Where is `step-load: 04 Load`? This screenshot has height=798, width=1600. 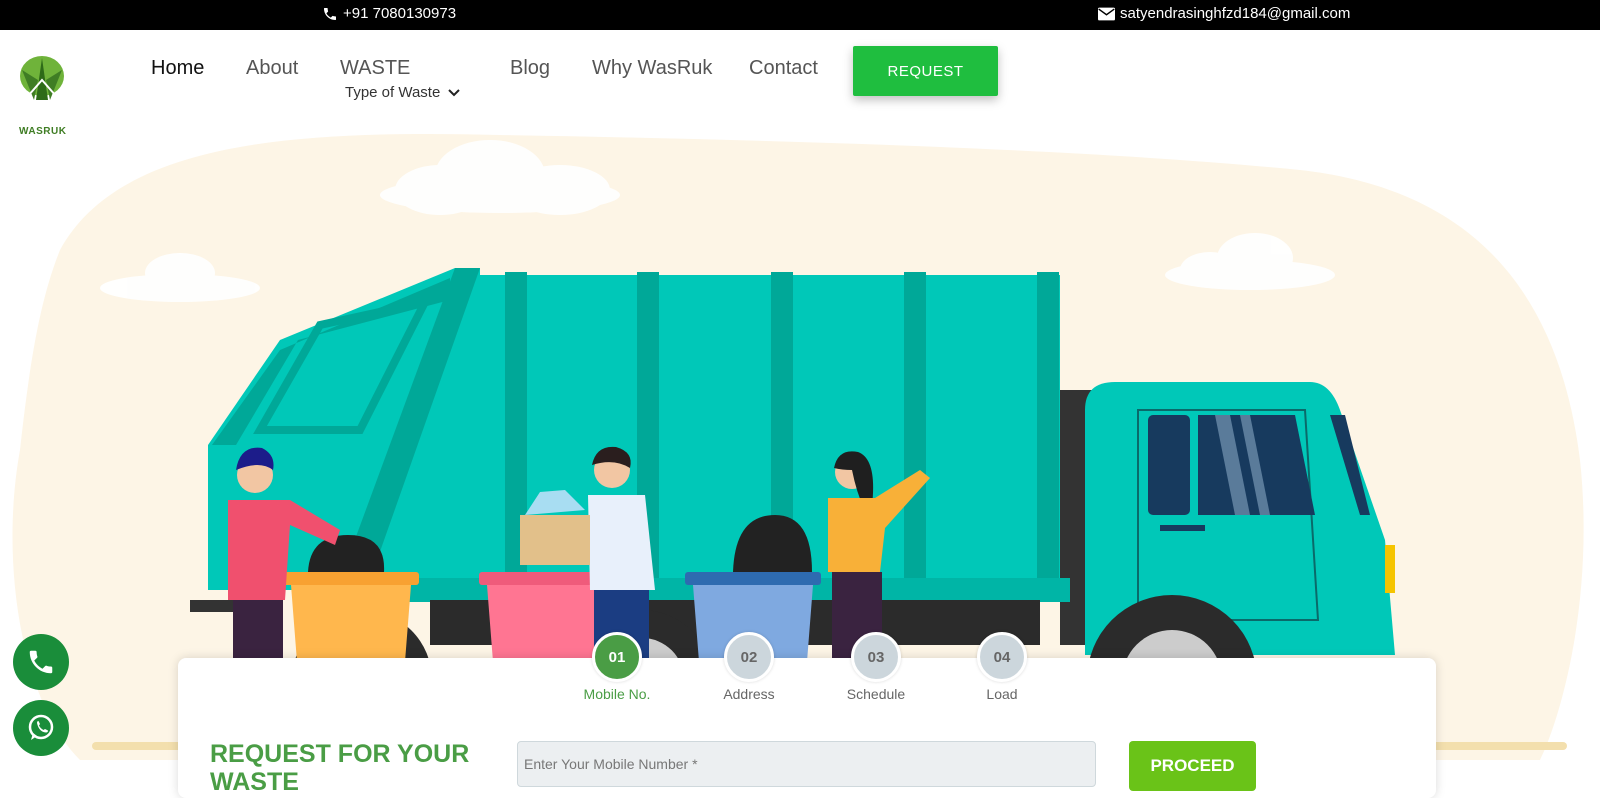
step-load: 04 Load is located at coordinates (1002, 667).